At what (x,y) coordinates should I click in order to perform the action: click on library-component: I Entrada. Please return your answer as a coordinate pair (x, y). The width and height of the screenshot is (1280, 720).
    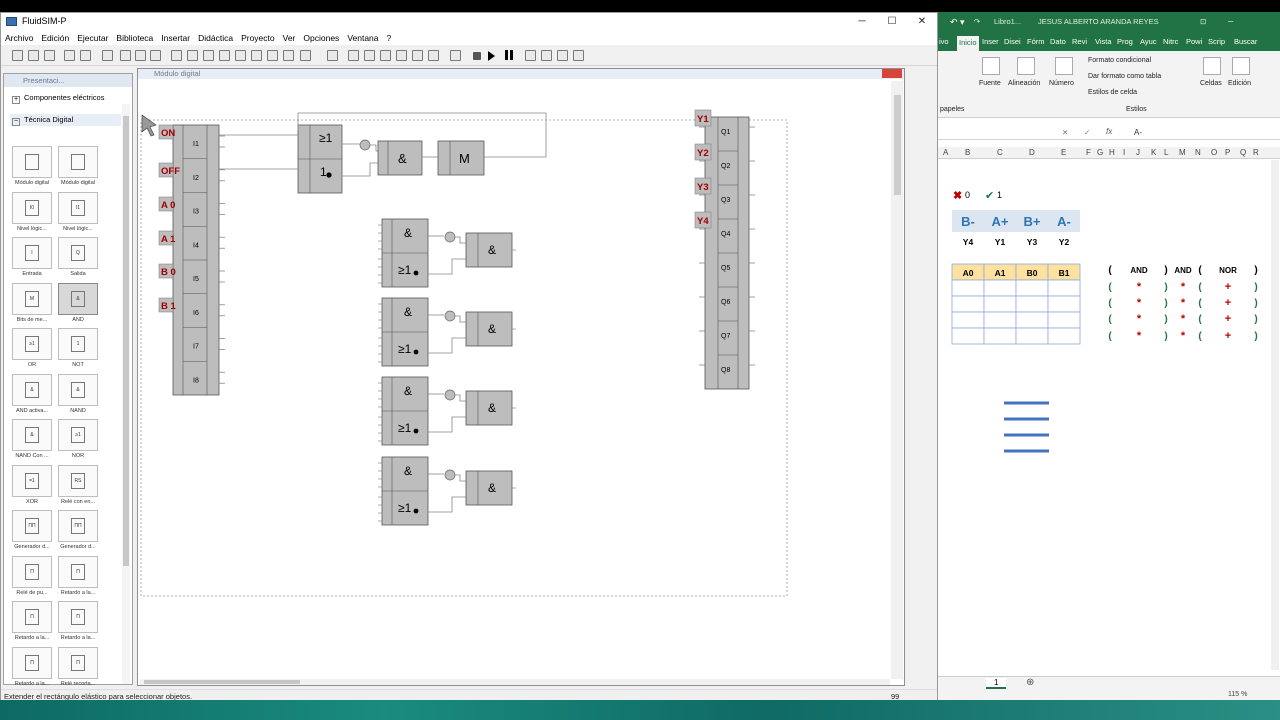
    Looking at the image, I should click on (32, 257).